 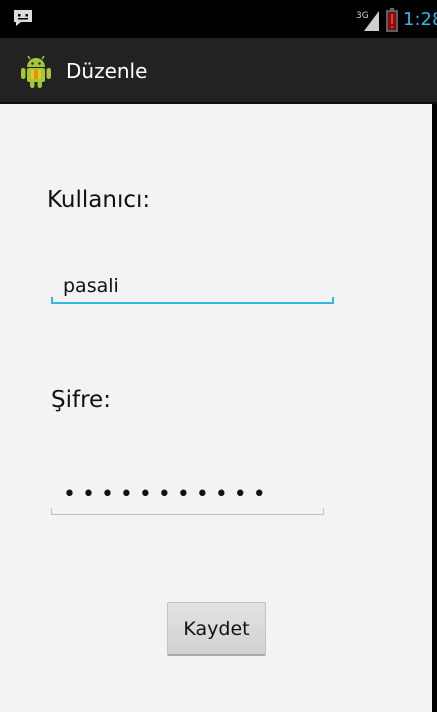 What do you see at coordinates (218, 19) in the screenshot?
I see `status-bar: 3G 1:28` at bounding box center [218, 19].